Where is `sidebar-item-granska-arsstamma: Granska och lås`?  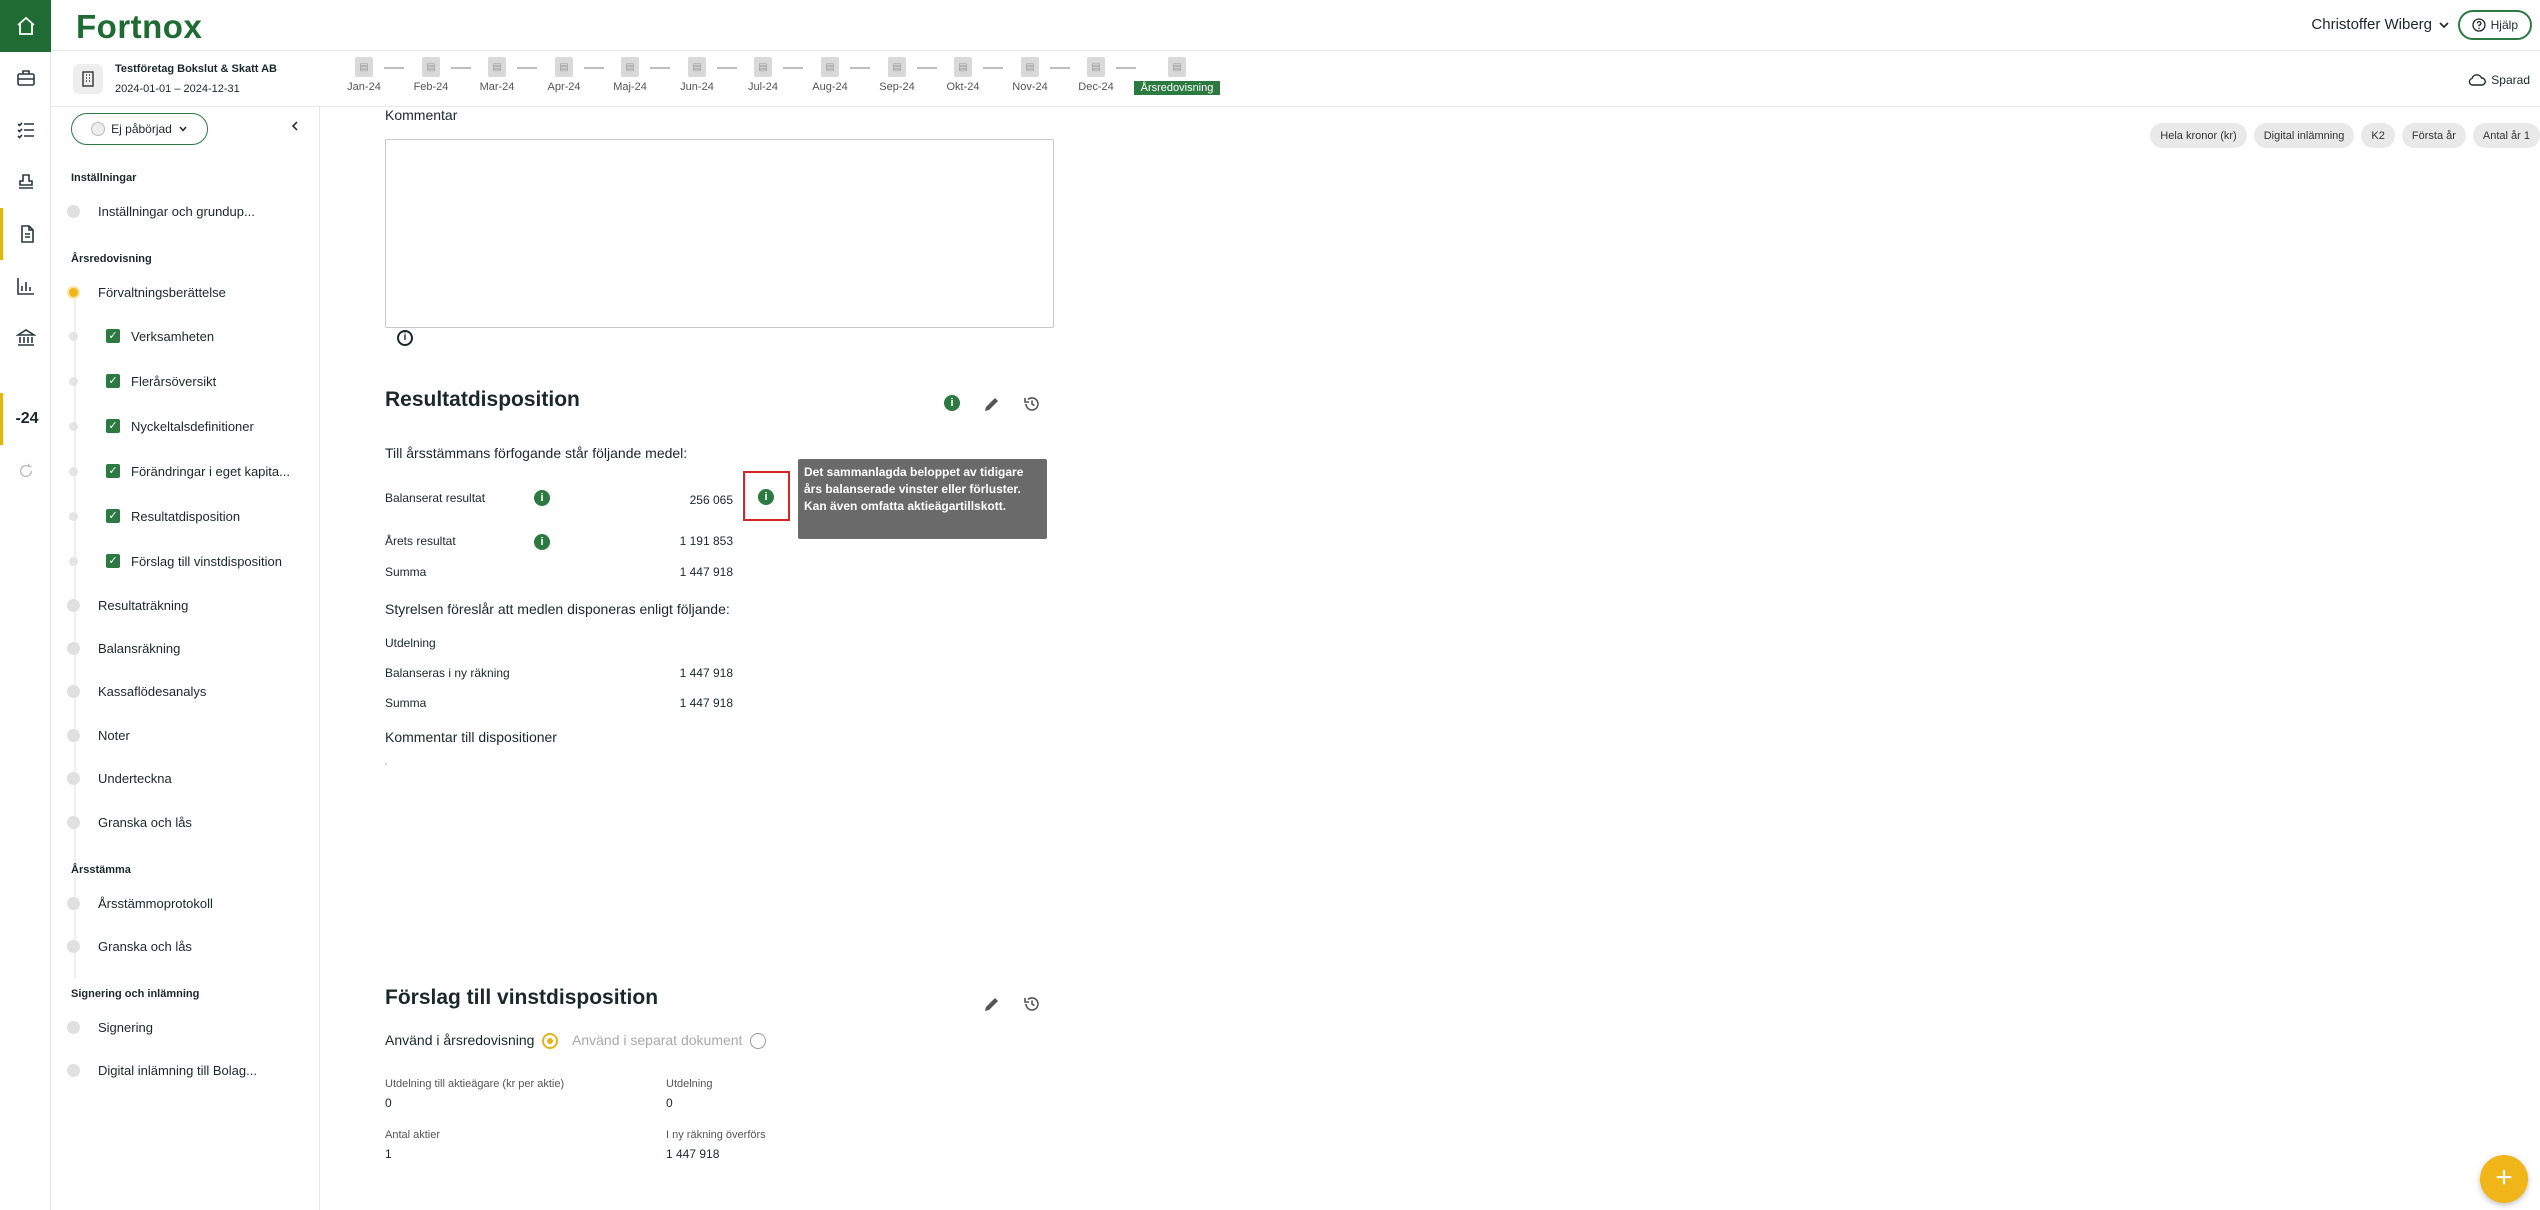 sidebar-item-granska-arsstamma: Granska och lås is located at coordinates (185, 946).